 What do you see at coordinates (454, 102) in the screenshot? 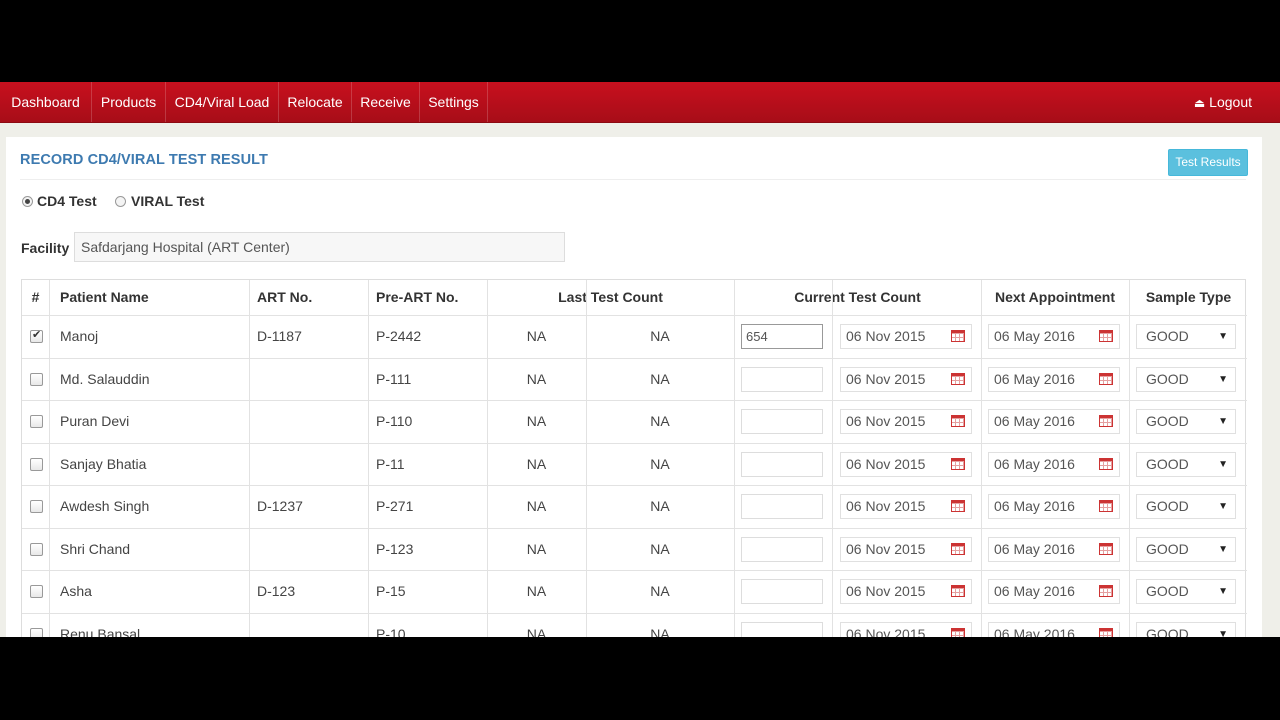
I see `nav-settings: Settings` at bounding box center [454, 102].